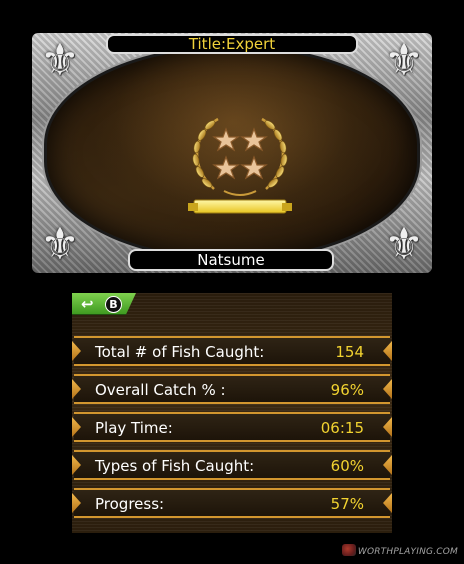 The height and width of the screenshot is (564, 464). Describe the element at coordinates (232, 427) in the screenshot. I see `stat-row-play-time: Play Time: 06:15` at that location.